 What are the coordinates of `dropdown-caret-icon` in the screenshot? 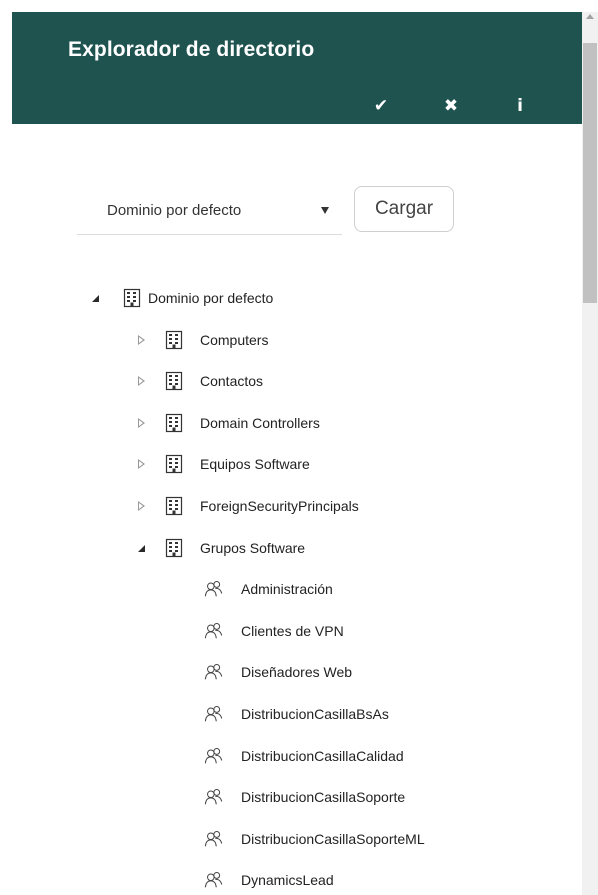 It's located at (325, 210).